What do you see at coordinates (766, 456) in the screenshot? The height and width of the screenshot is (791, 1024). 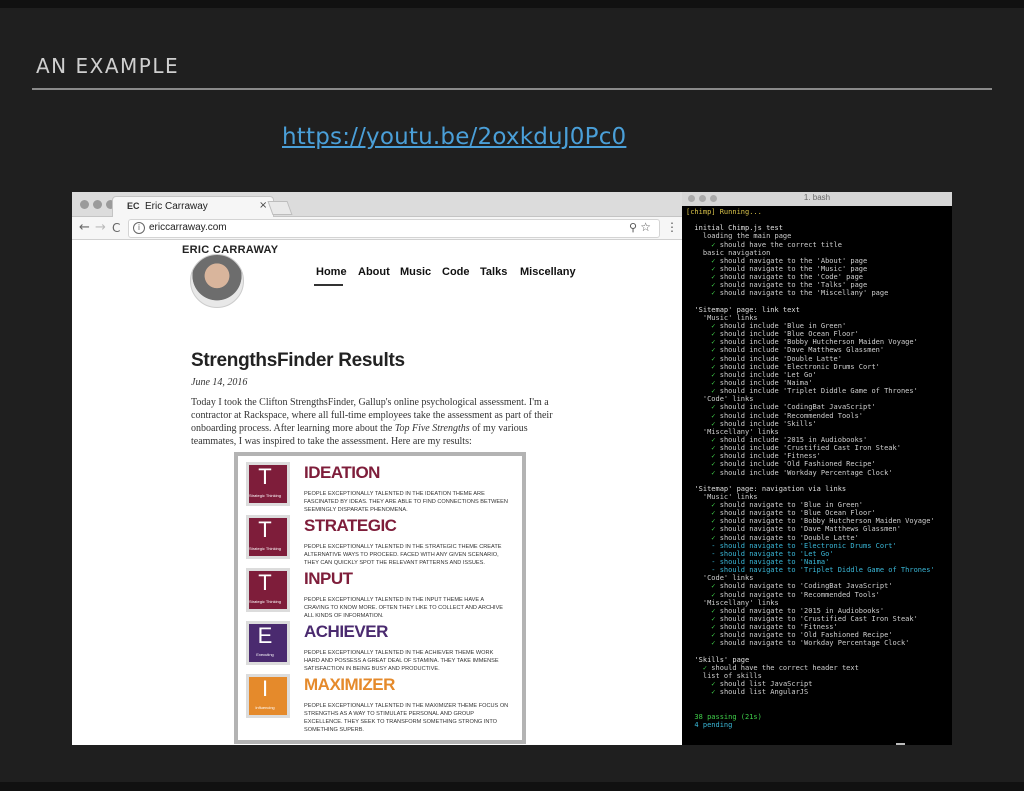 I see `terminal-line: ✓ should include 'Fitness'` at bounding box center [766, 456].